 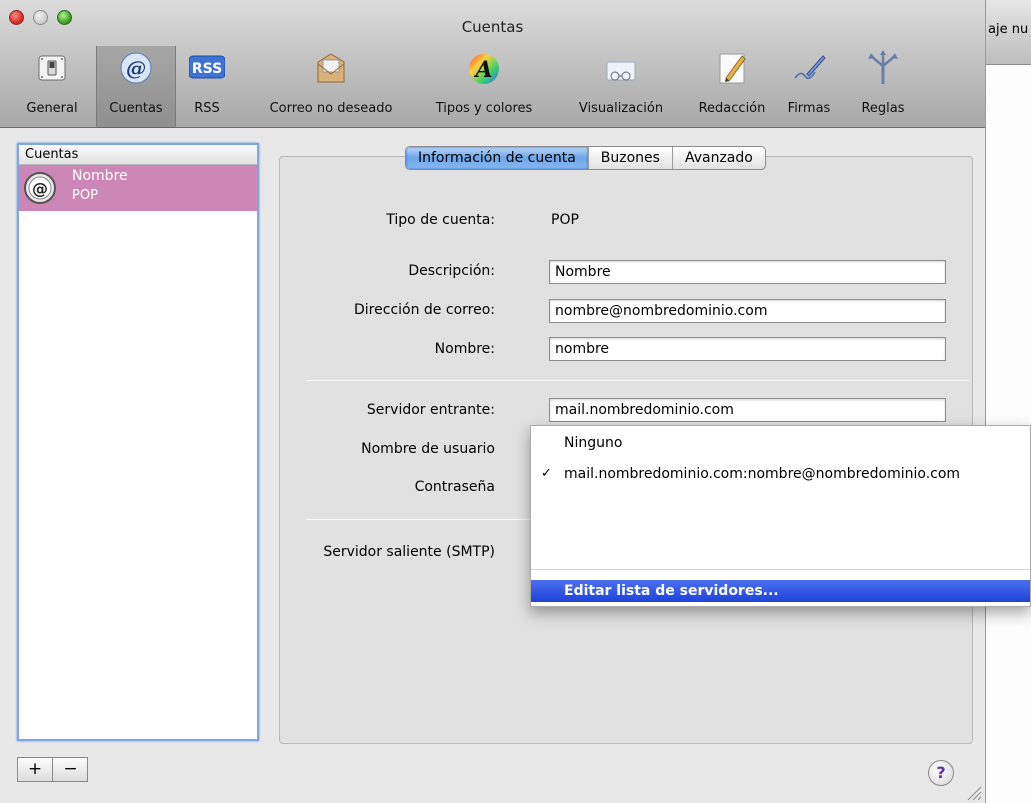 I want to click on at-icon: @, so click(x=136, y=68).